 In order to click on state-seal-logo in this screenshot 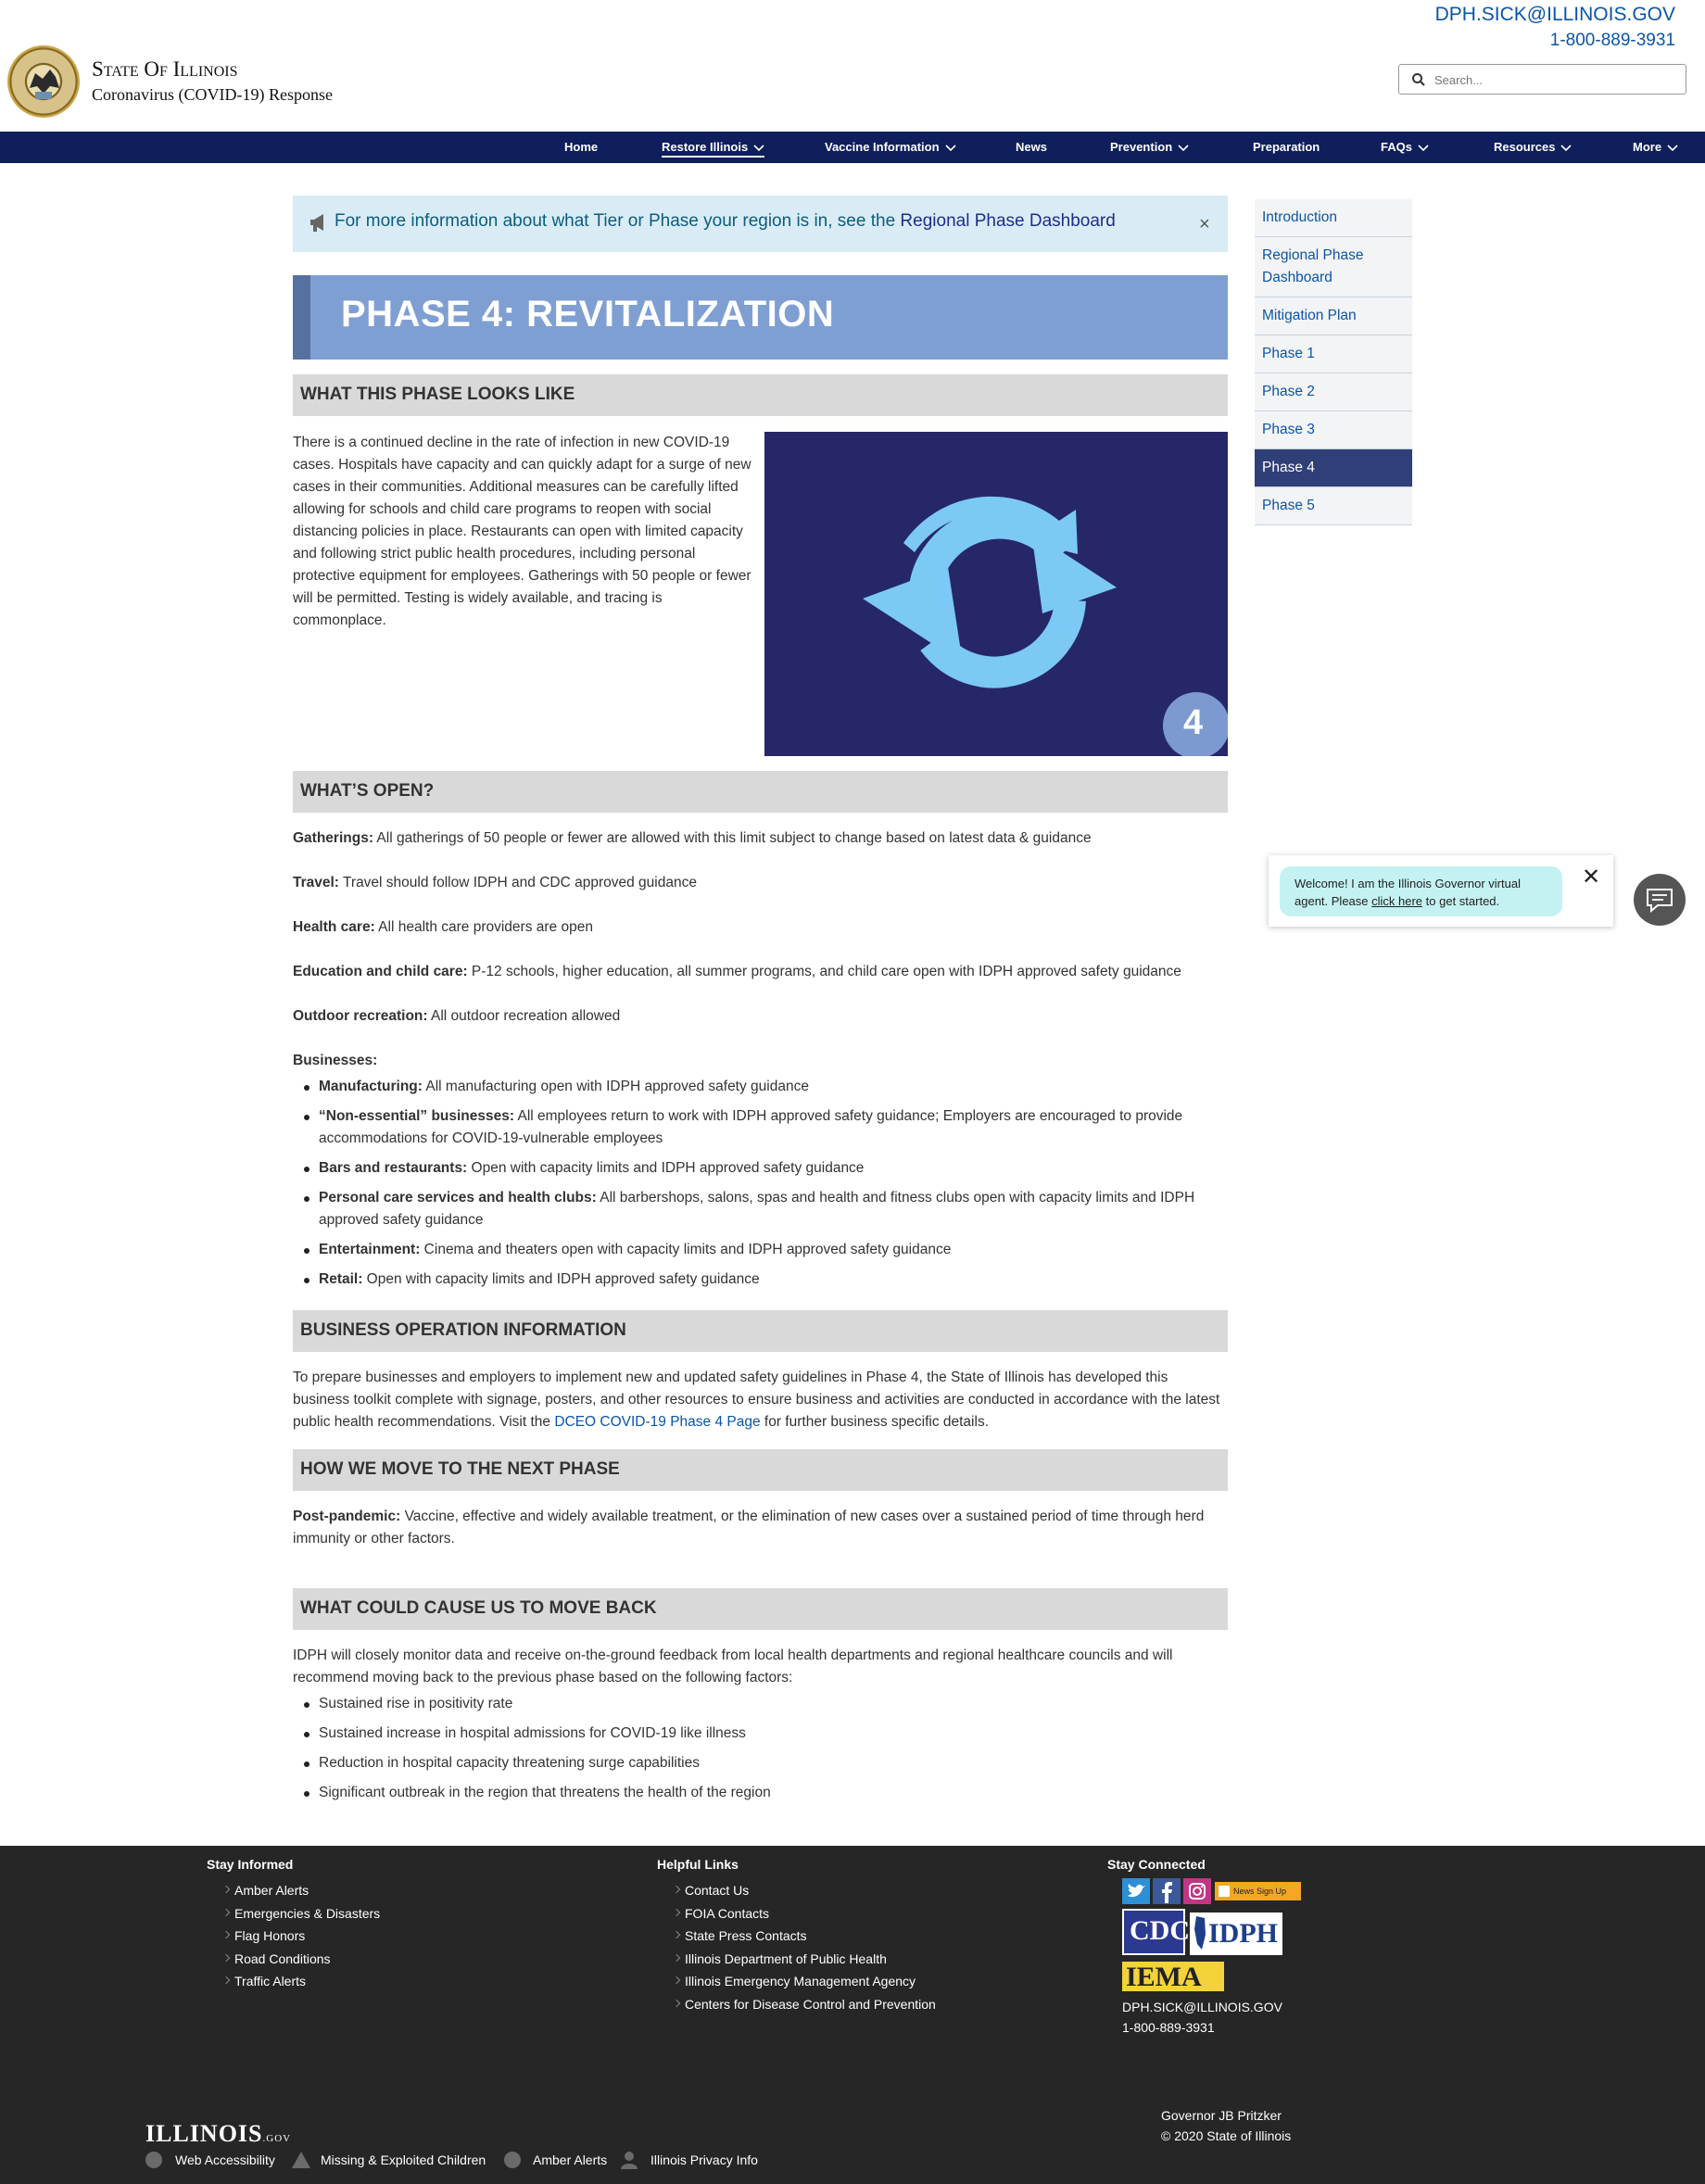, I will do `click(43, 81)`.